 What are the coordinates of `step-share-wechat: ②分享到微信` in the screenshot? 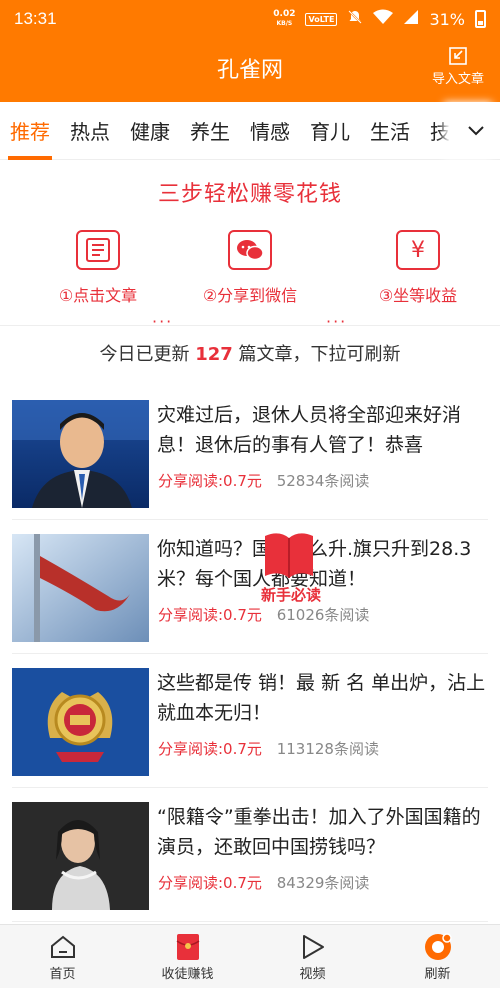 It's located at (250, 268).